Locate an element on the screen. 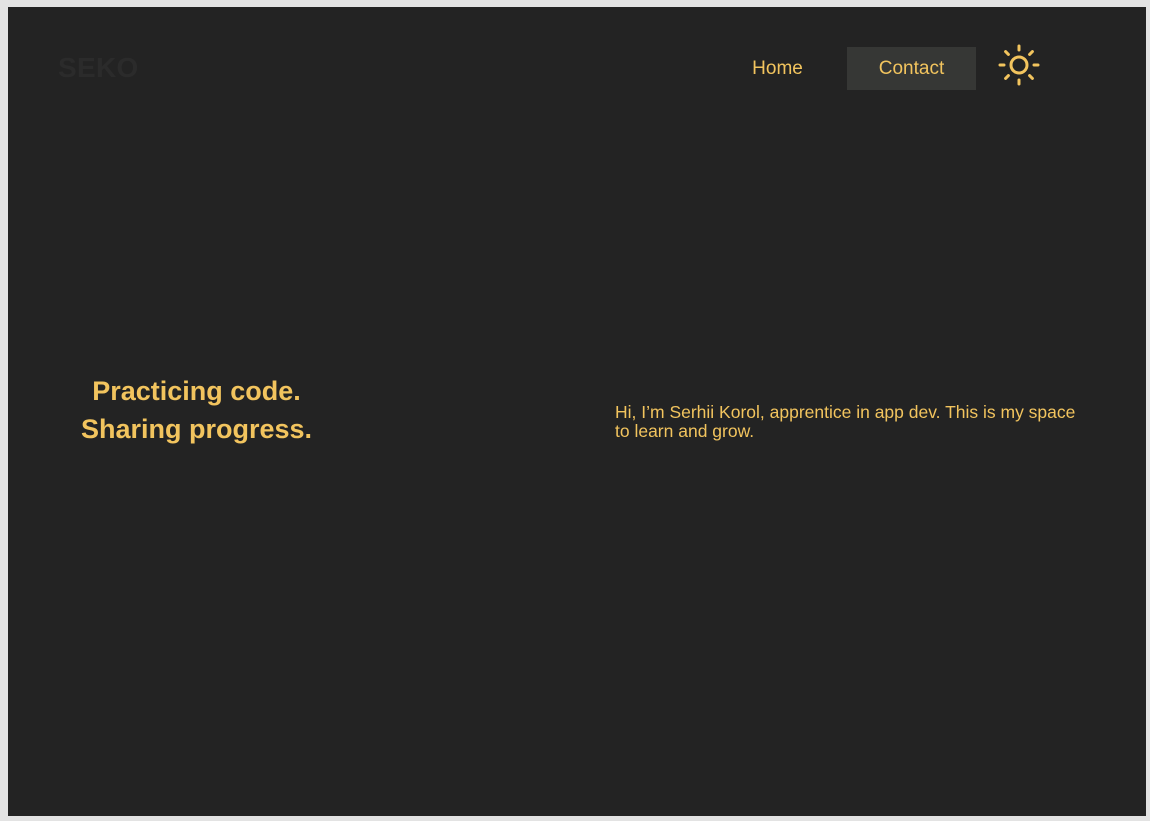 The width and height of the screenshot is (1150, 821). hero-title-line-1: Practicing code. is located at coordinates (196, 391).